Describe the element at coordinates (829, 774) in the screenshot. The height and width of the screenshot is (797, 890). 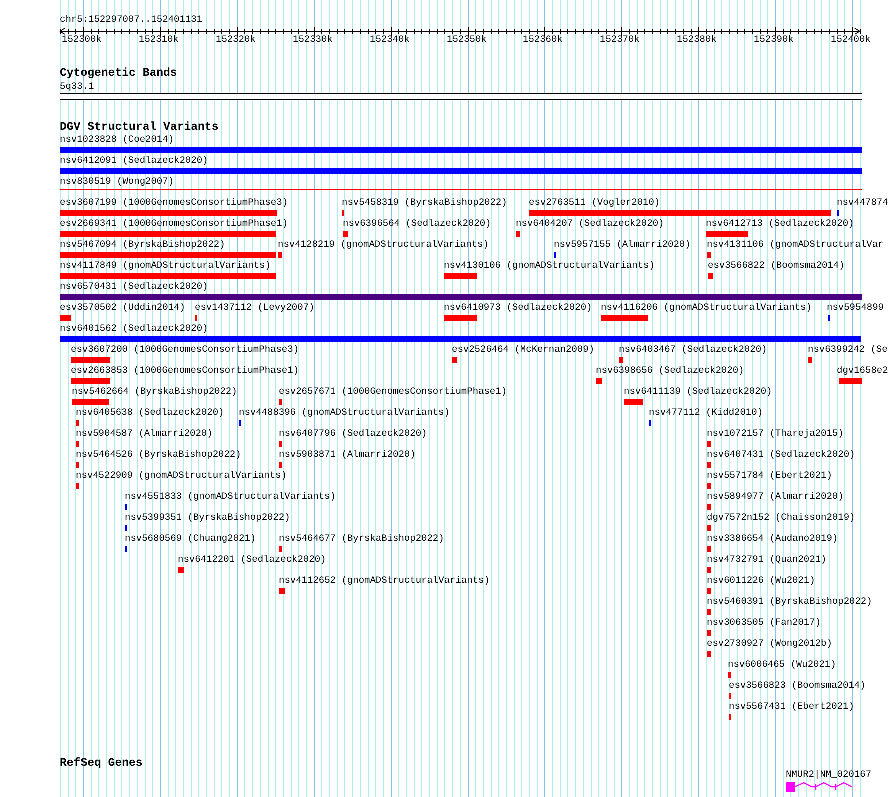
I see `gene-label: NMUR2|NM_020167` at that location.